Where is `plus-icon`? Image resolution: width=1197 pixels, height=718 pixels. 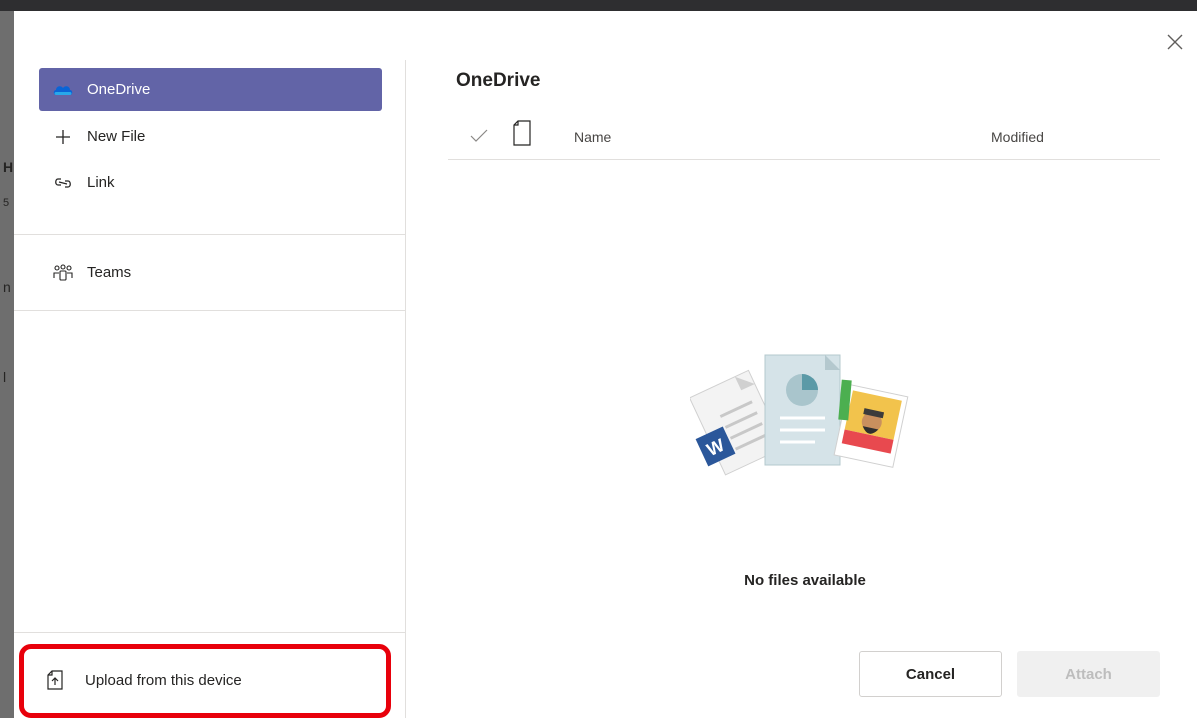
plus-icon is located at coordinates (63, 137).